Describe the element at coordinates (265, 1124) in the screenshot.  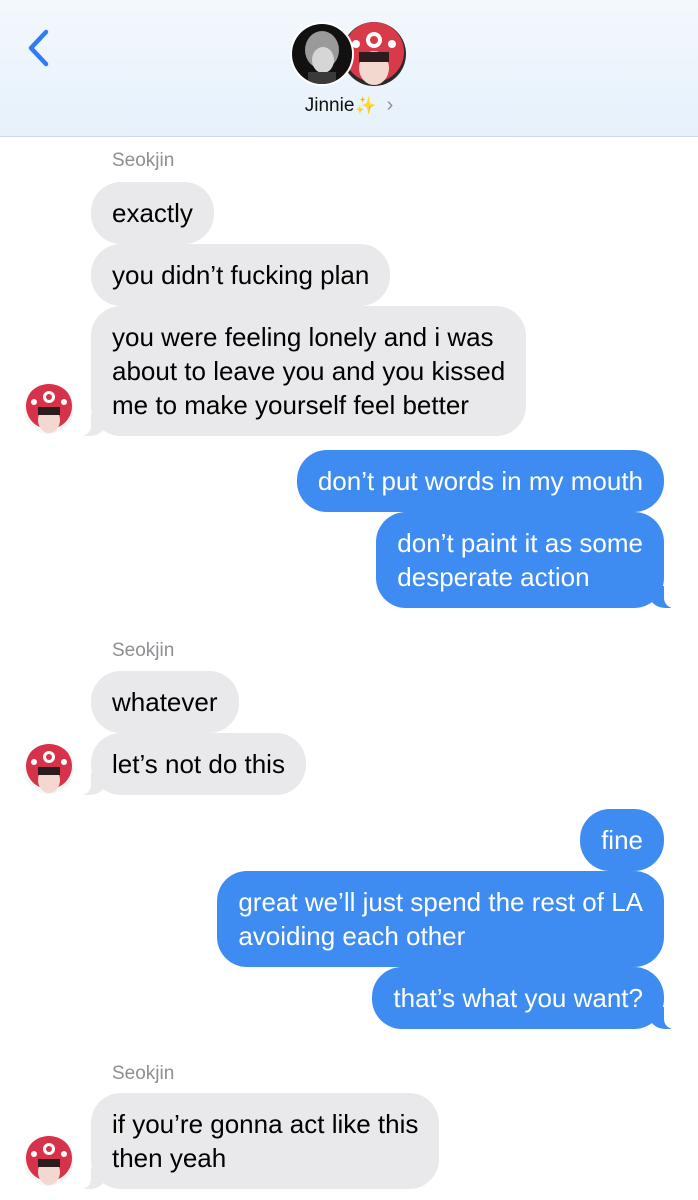
I see `message-line: if you’re gonna act like this` at that location.